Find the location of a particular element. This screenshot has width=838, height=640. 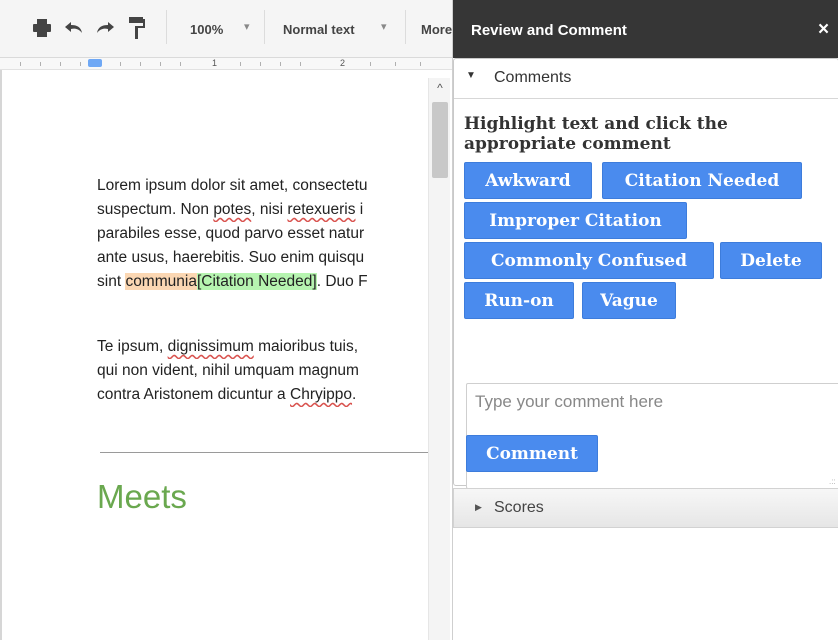

indent-marker is located at coordinates (95, 63).